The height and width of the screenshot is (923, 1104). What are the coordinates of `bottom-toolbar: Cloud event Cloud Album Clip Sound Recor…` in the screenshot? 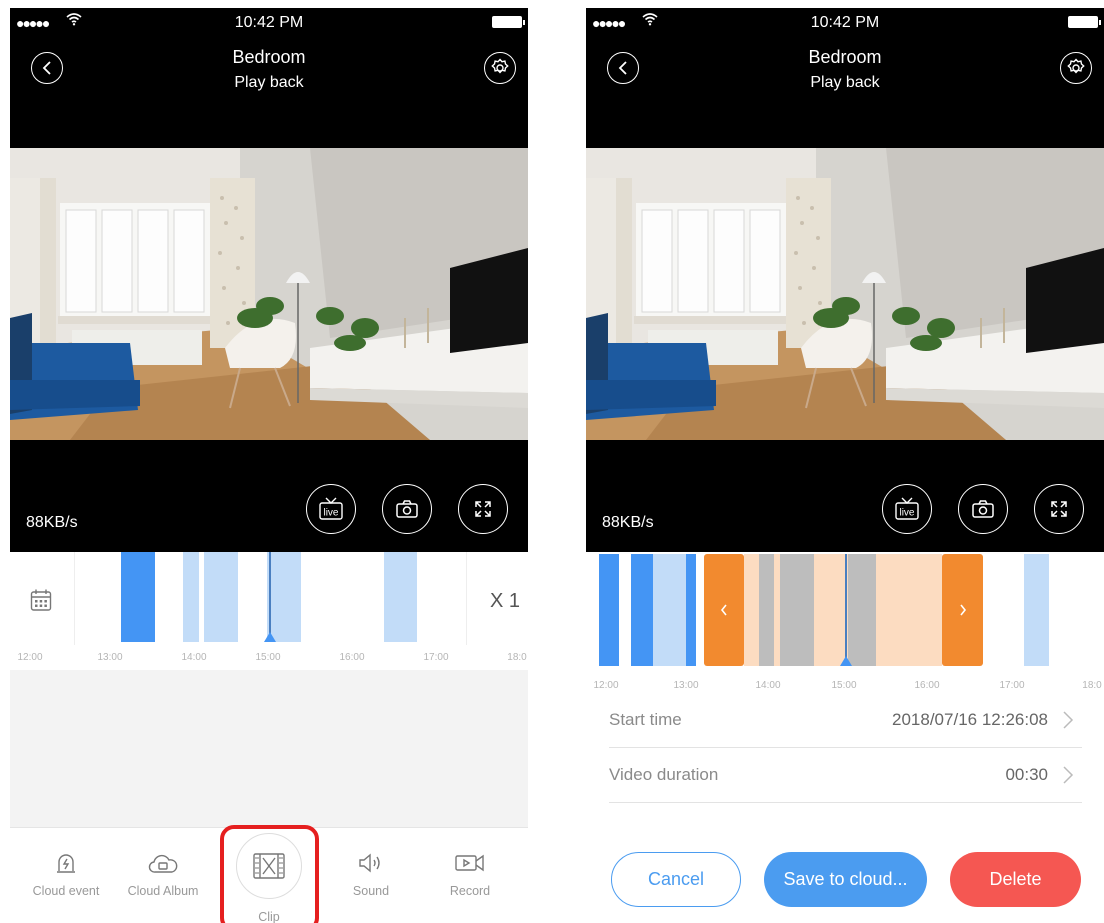 It's located at (269, 874).